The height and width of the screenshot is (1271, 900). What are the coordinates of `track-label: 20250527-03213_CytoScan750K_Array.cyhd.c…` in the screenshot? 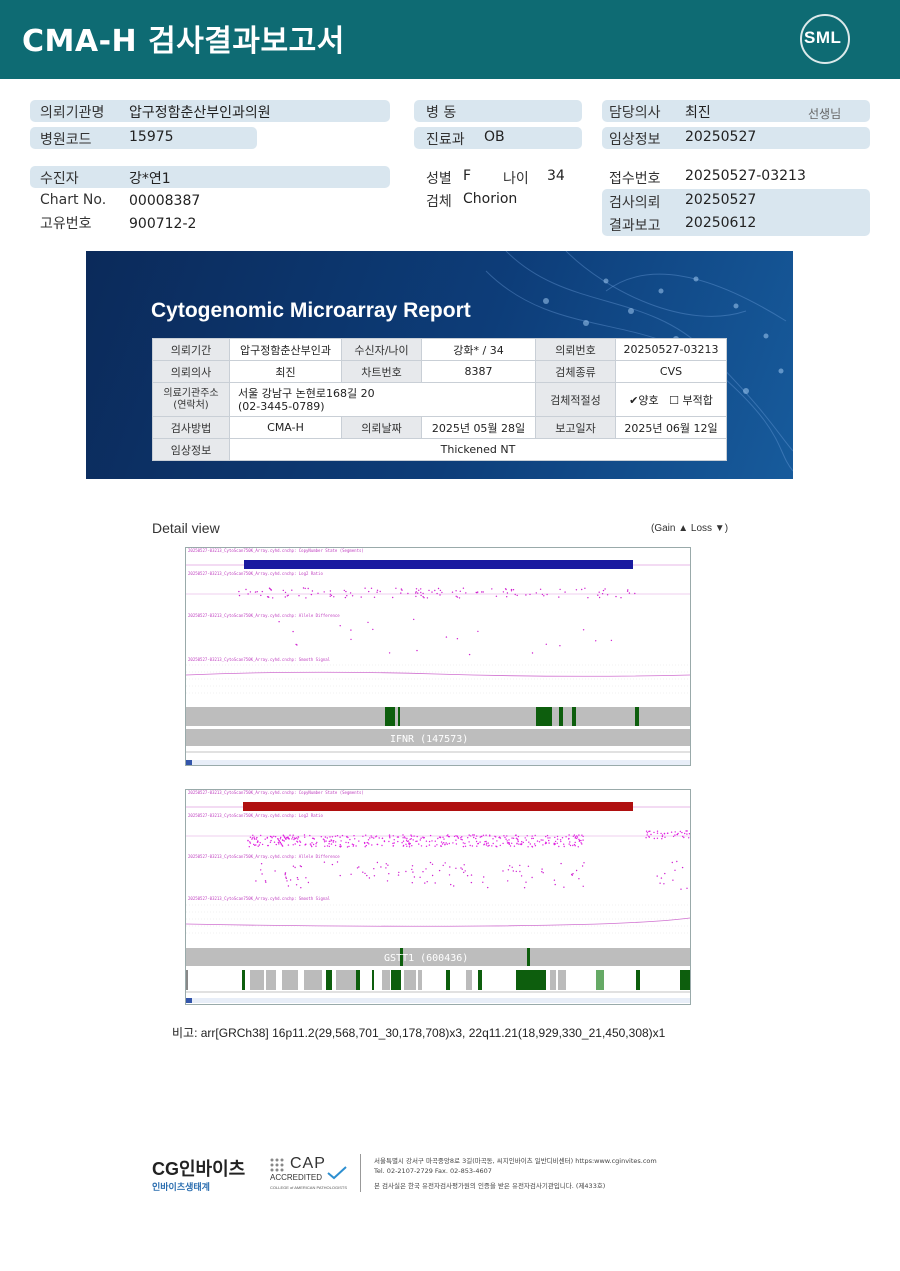 It's located at (255, 573).